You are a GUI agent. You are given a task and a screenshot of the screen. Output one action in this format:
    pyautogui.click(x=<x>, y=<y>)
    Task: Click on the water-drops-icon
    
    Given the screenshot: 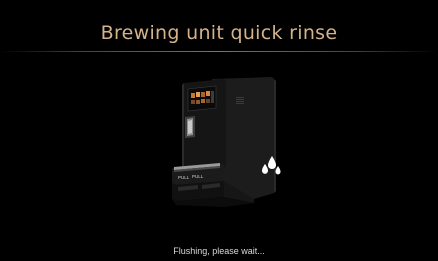 What is the action you would take?
    pyautogui.click(x=271, y=165)
    